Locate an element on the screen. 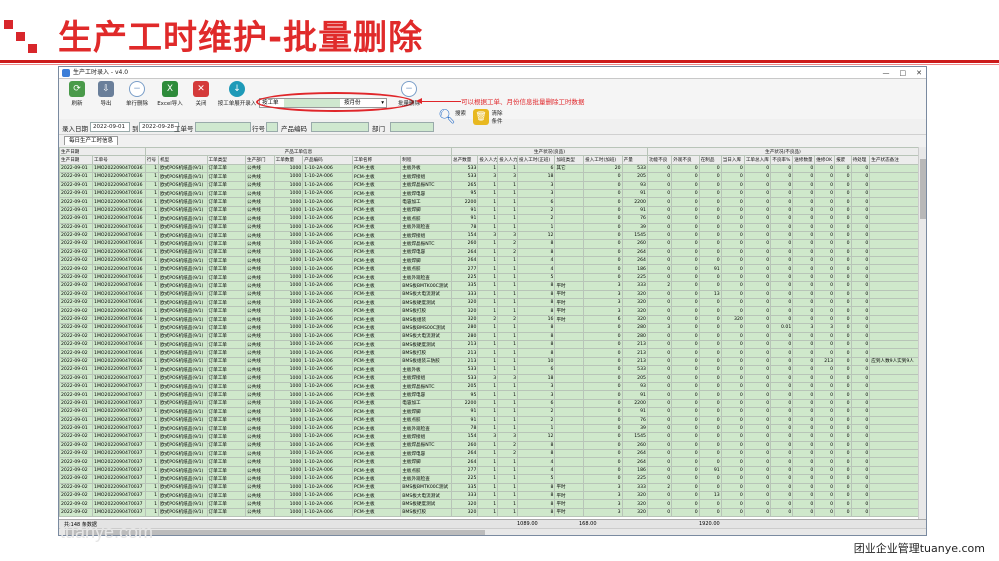 This screenshot has height=561, width=999. table-cell: 78 is located at coordinates (464, 428).